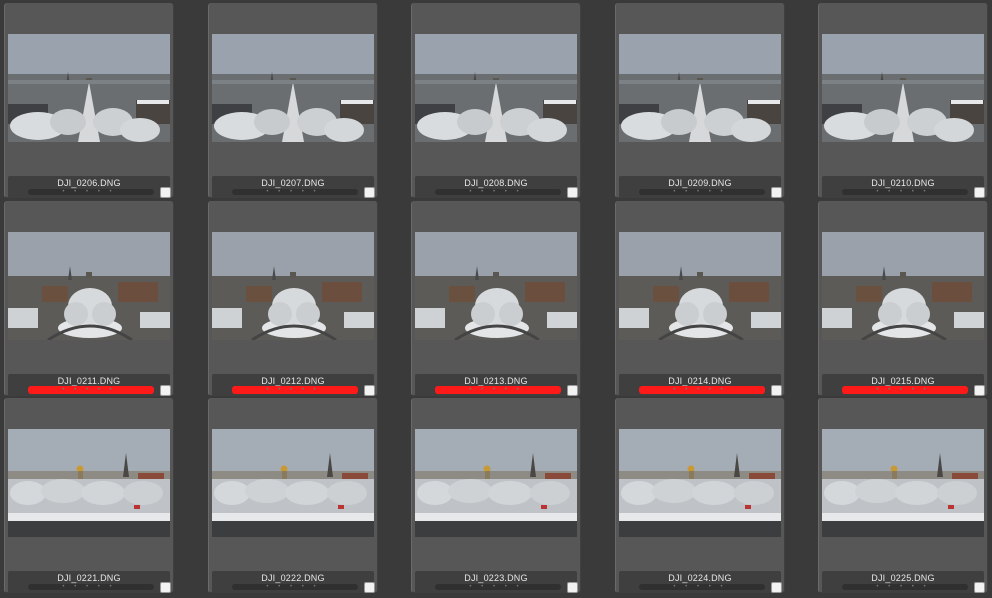  I want to click on thumbnail-cell: DJI_0213.DNG • • • • •, so click(496, 298).